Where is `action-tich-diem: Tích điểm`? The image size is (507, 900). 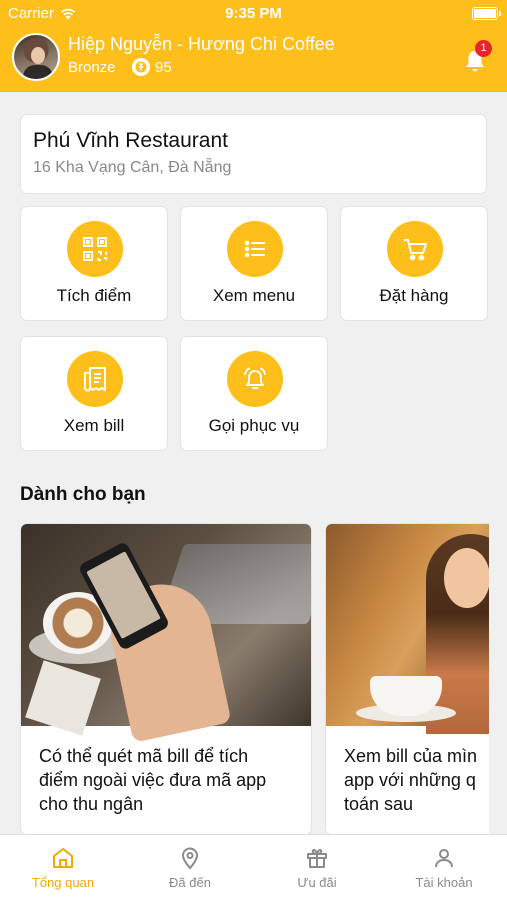
action-tich-diem: Tích điểm is located at coordinates (94, 263).